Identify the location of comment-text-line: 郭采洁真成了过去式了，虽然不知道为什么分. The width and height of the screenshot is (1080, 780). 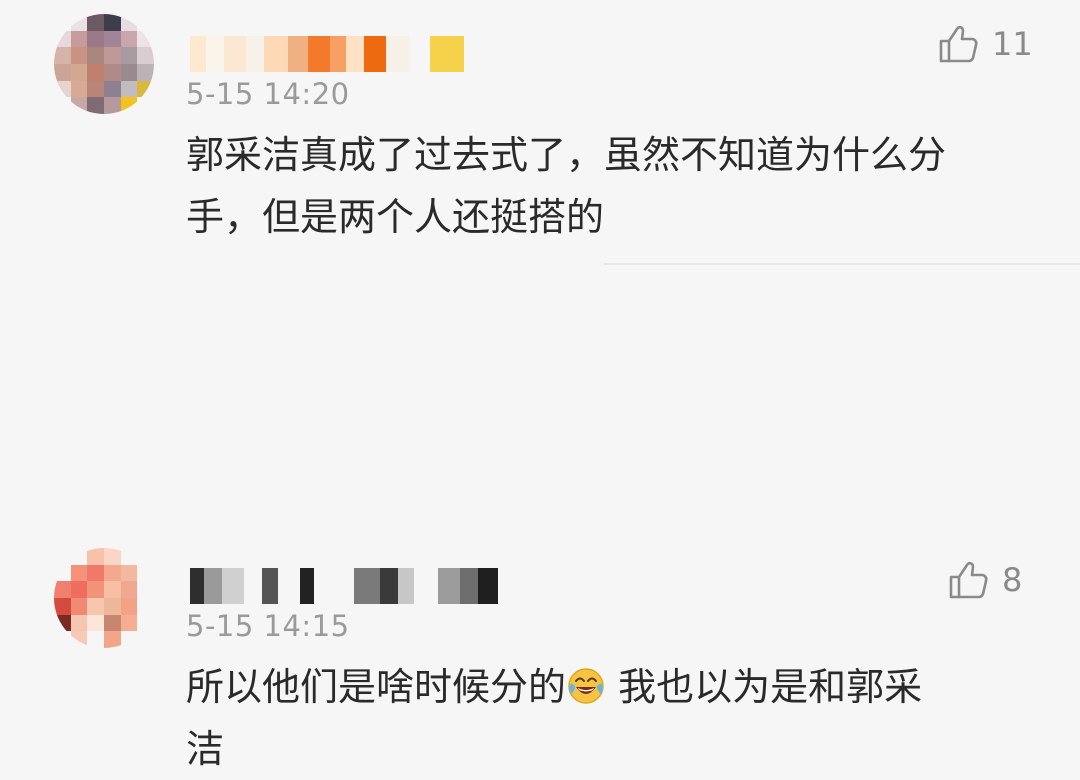
(566, 155).